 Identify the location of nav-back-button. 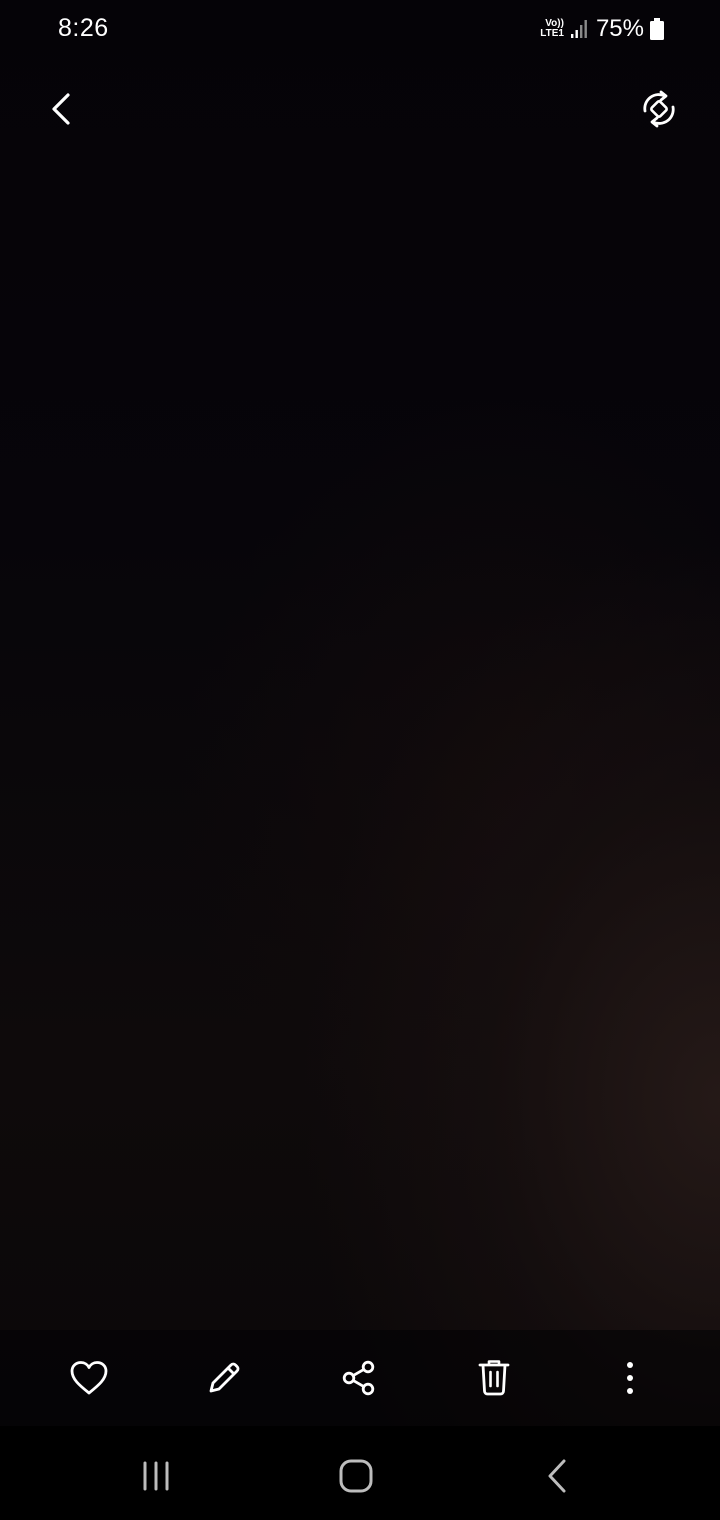
(558, 1476).